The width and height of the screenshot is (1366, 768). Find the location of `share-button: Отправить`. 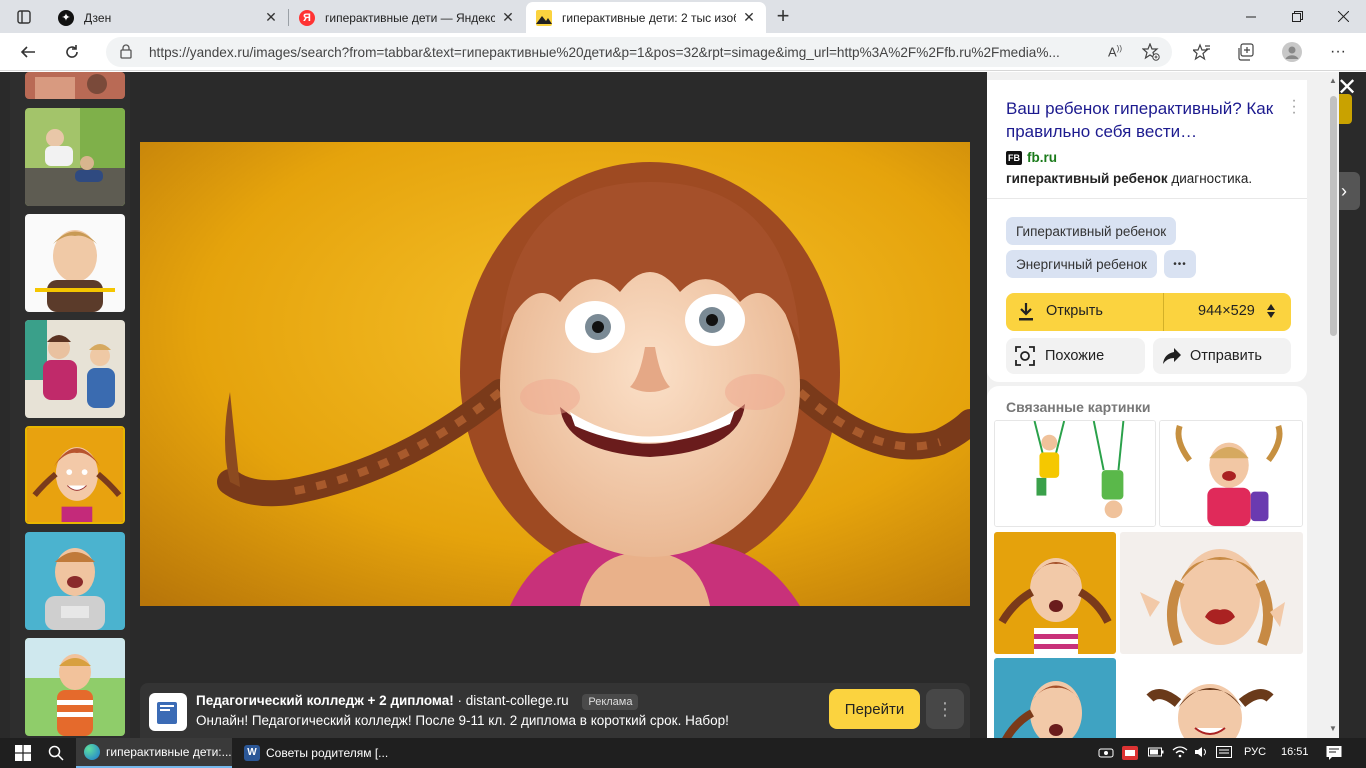

share-button: Отправить is located at coordinates (1222, 356).